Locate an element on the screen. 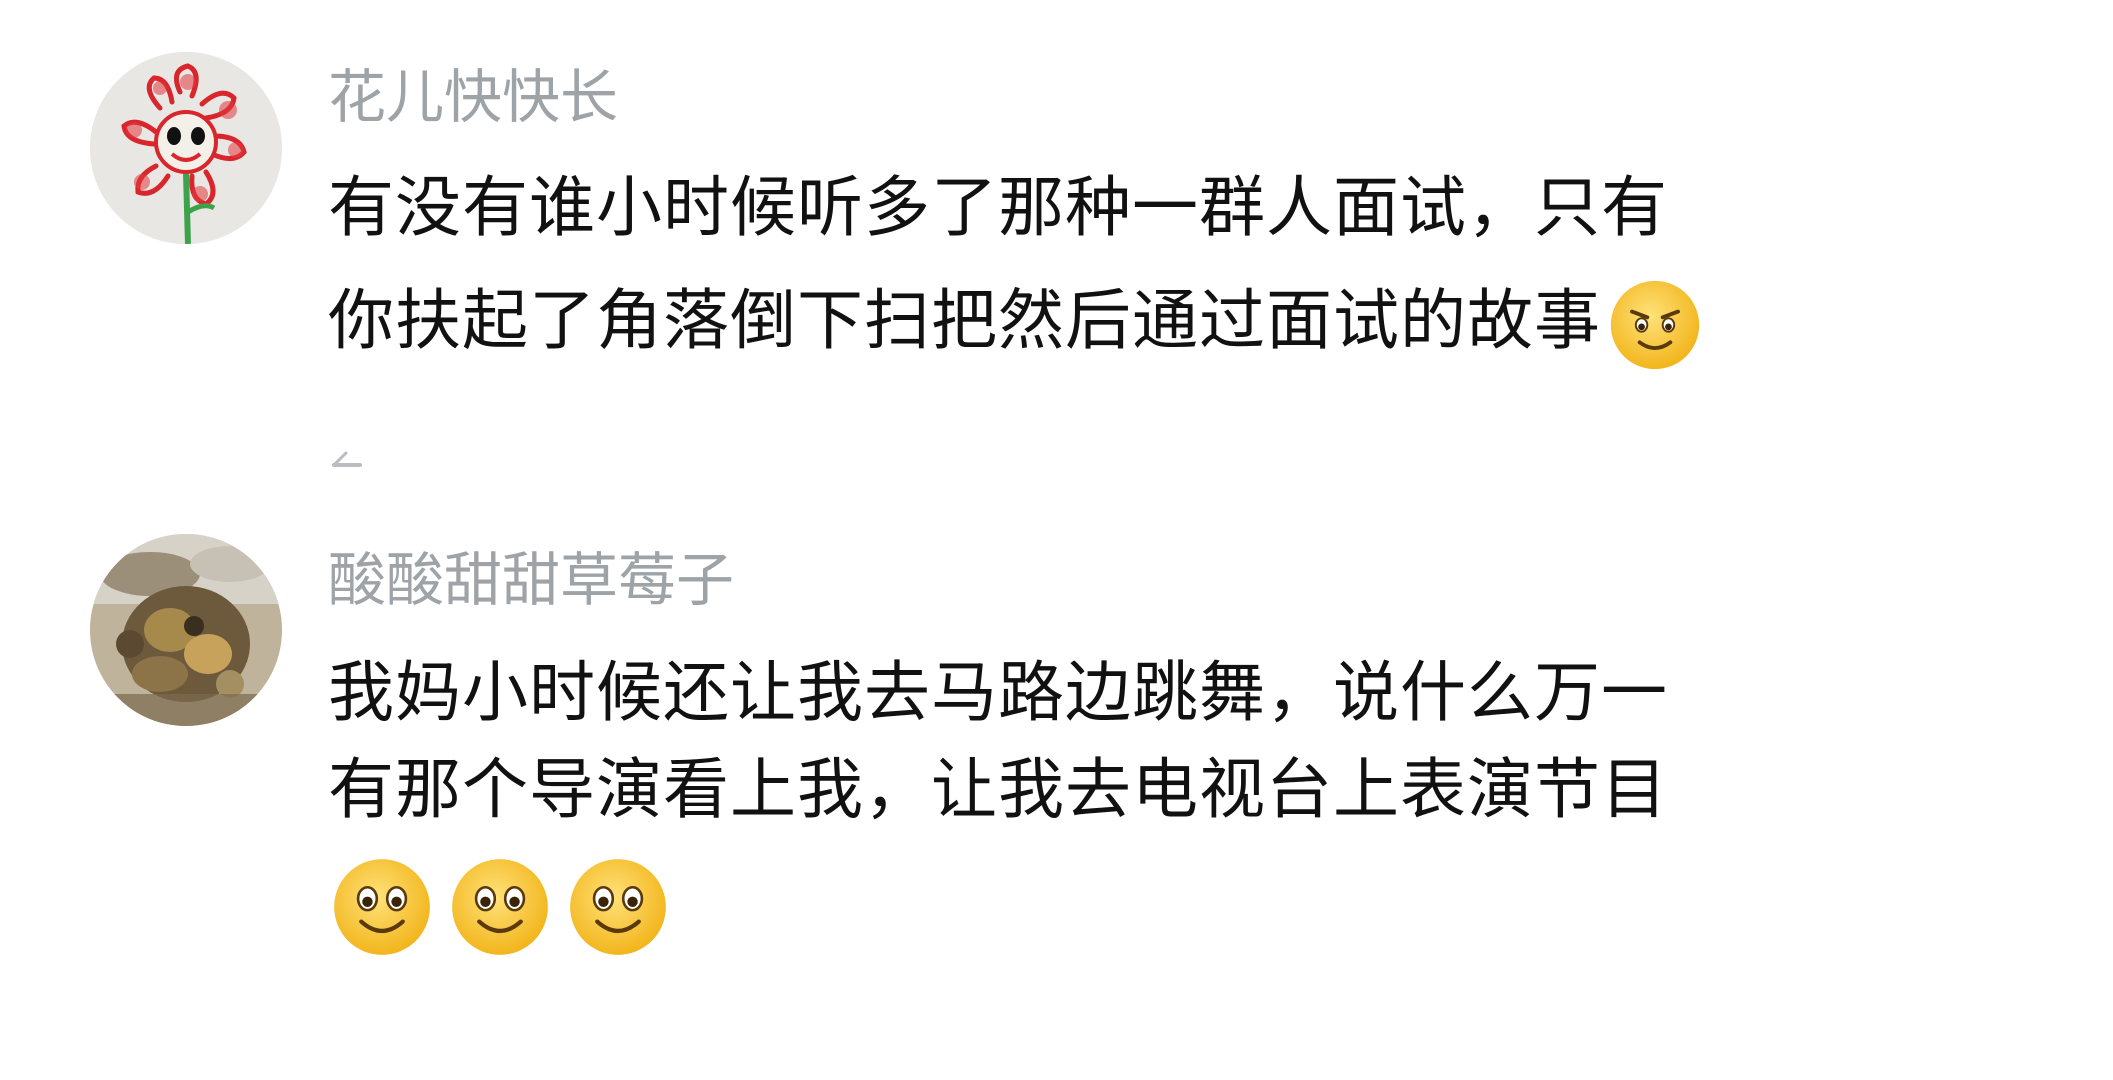  comment-text-line: 有那个导演看上我，让我去电视台上表演节目 is located at coordinates (998, 789).